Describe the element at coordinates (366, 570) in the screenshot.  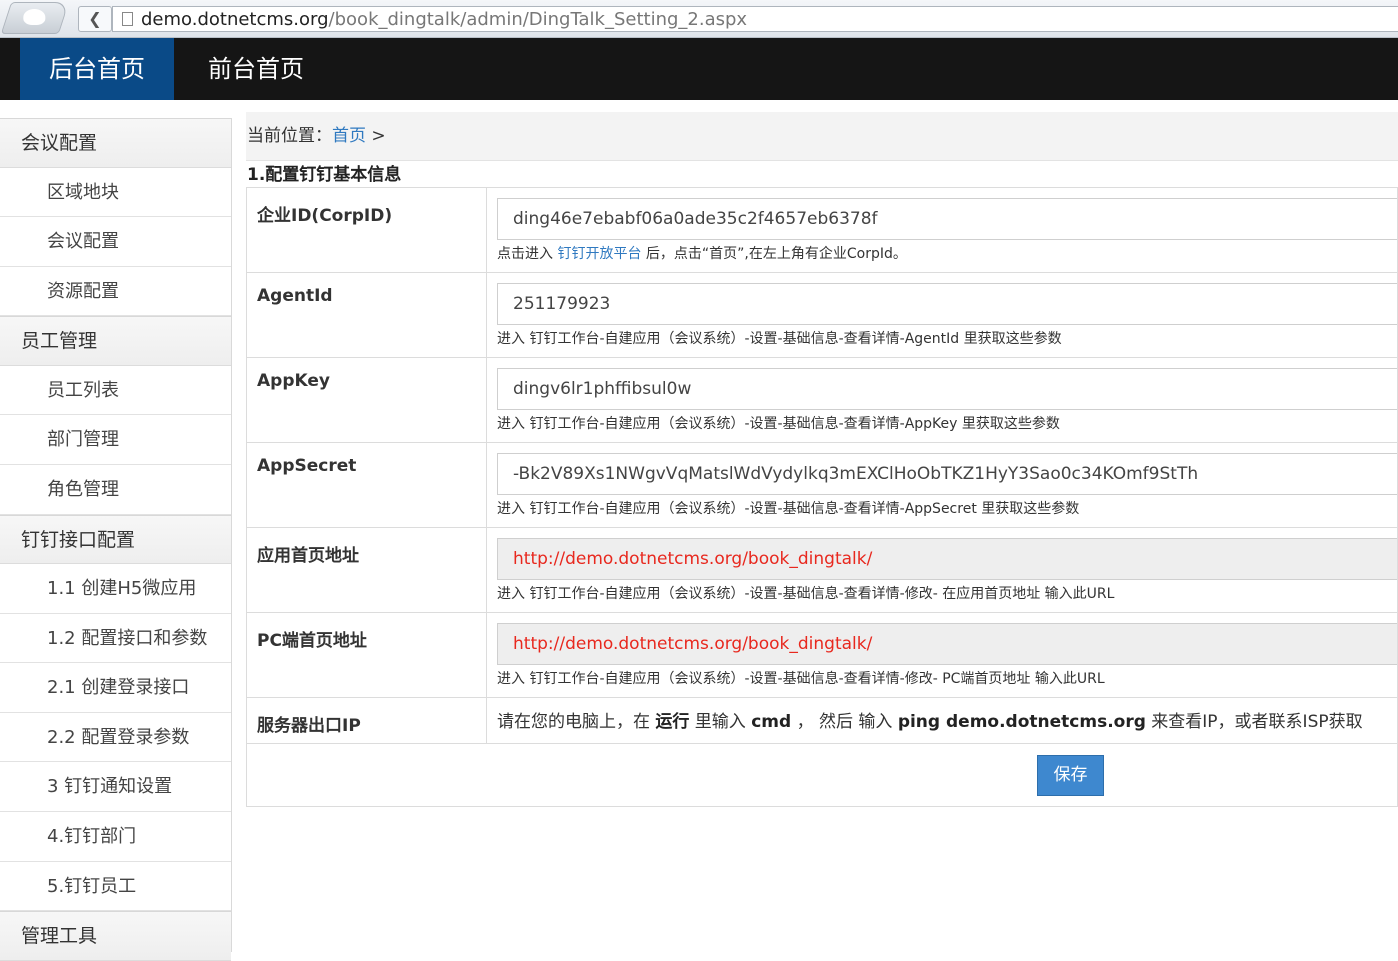
I see `field-label: 应用首页地址` at that location.